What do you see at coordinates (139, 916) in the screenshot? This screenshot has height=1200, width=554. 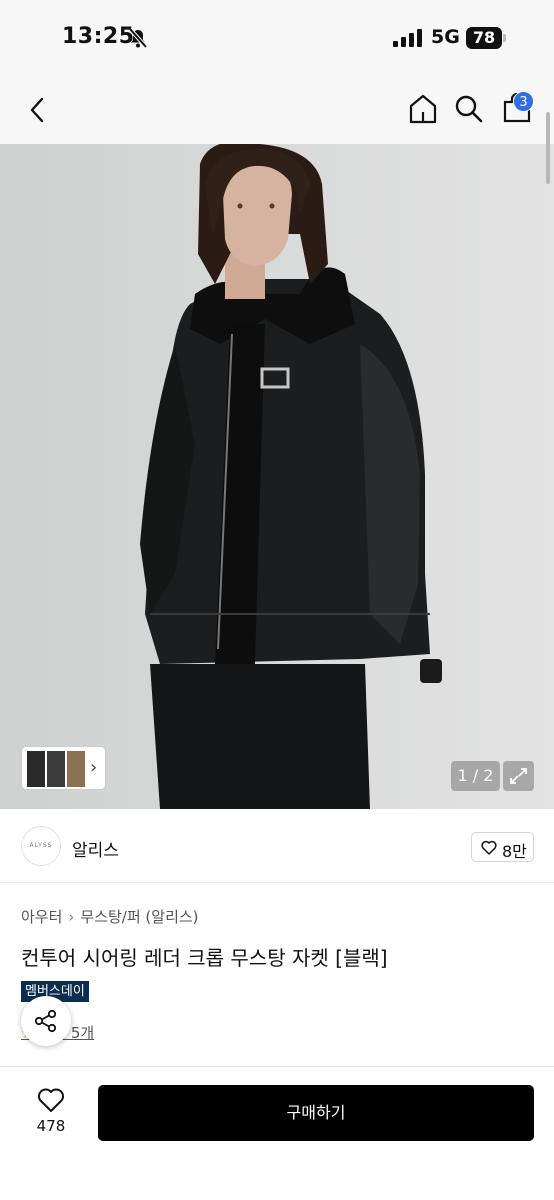 I see `breadcrumb-subcategory: 무스탕/퍼 (알리스)` at bounding box center [139, 916].